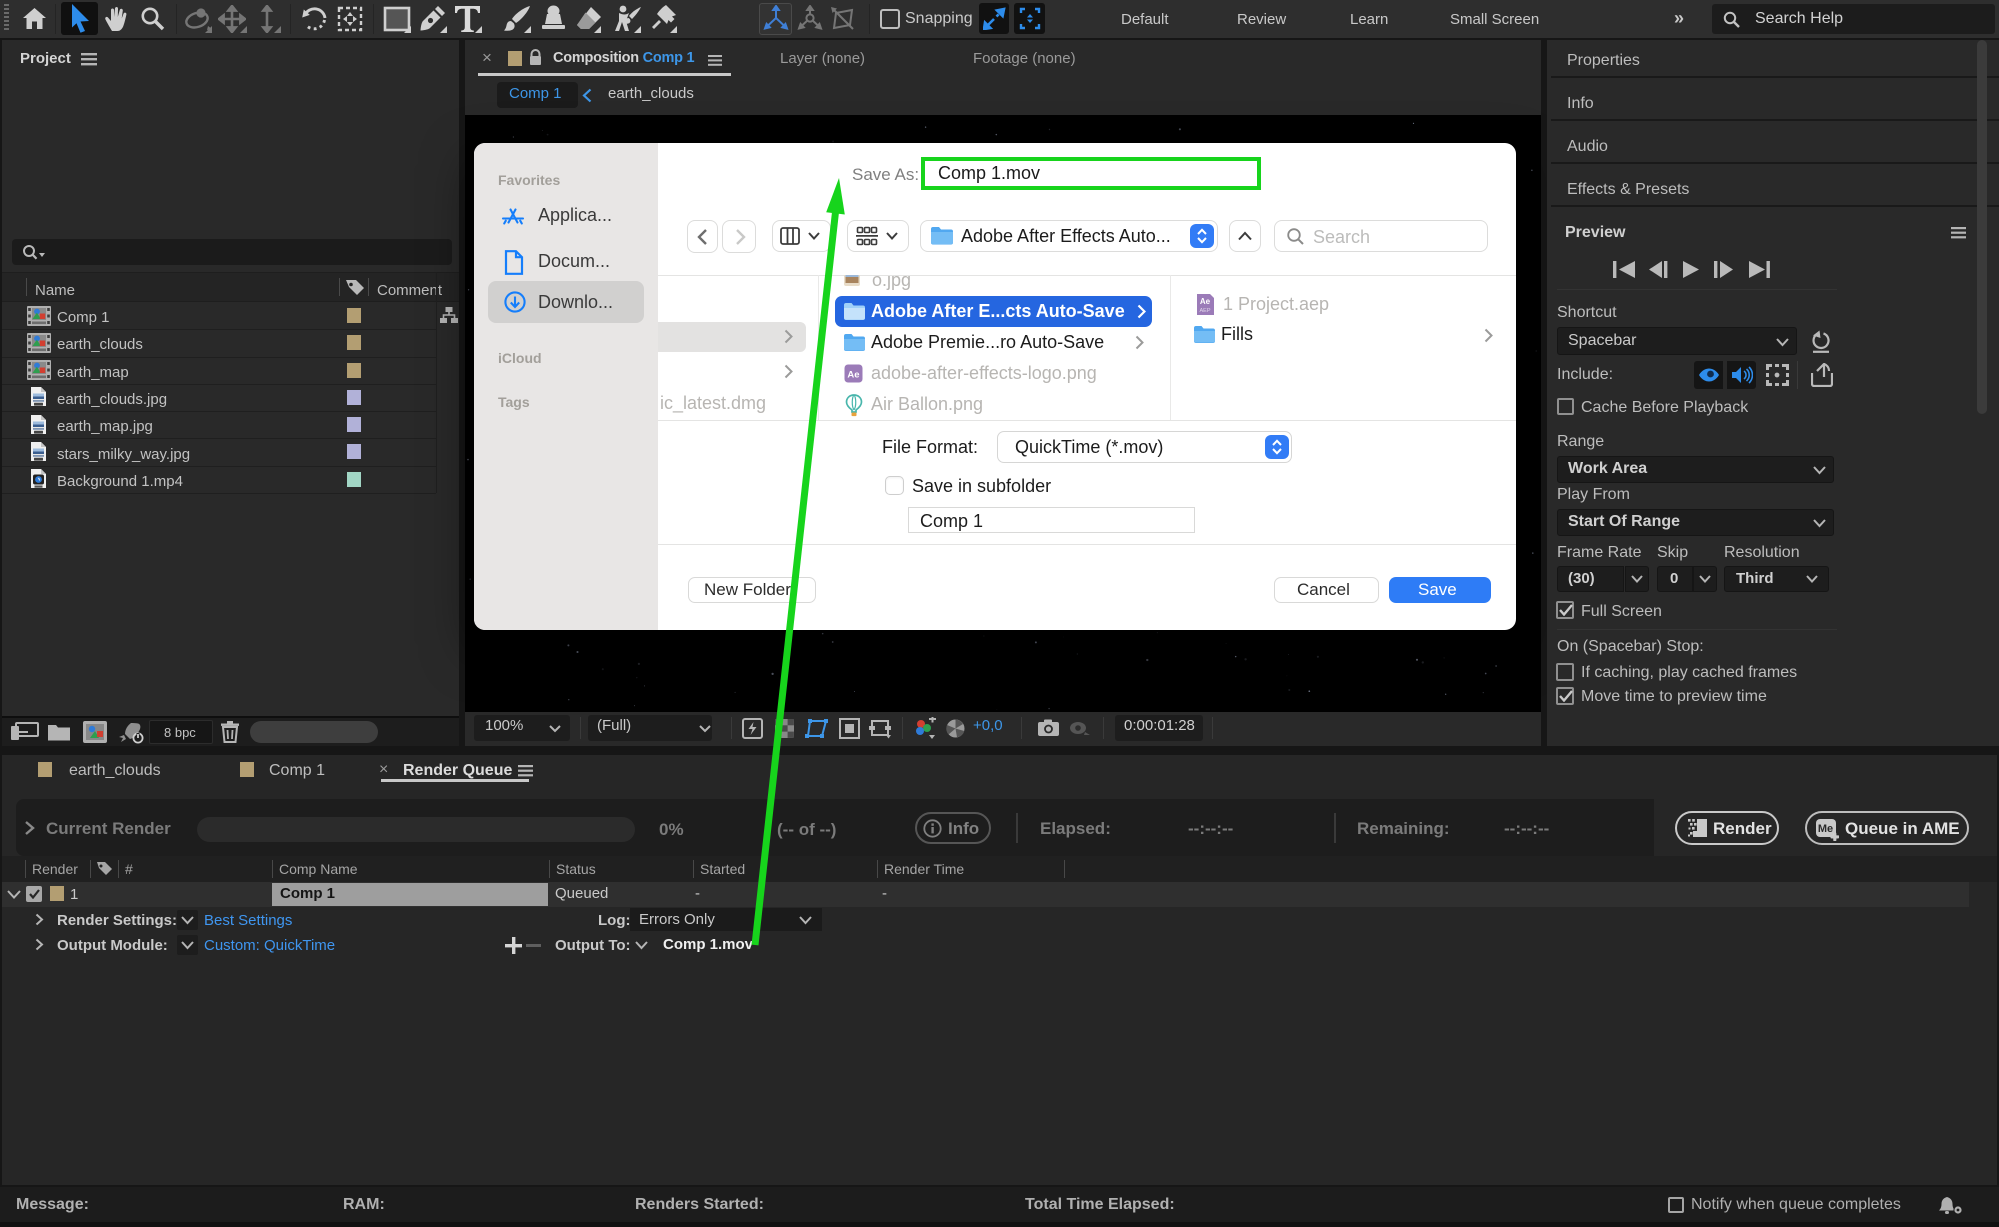  Describe the element at coordinates (1825, 829) in the screenshot. I see `svg-text: Me` at that location.